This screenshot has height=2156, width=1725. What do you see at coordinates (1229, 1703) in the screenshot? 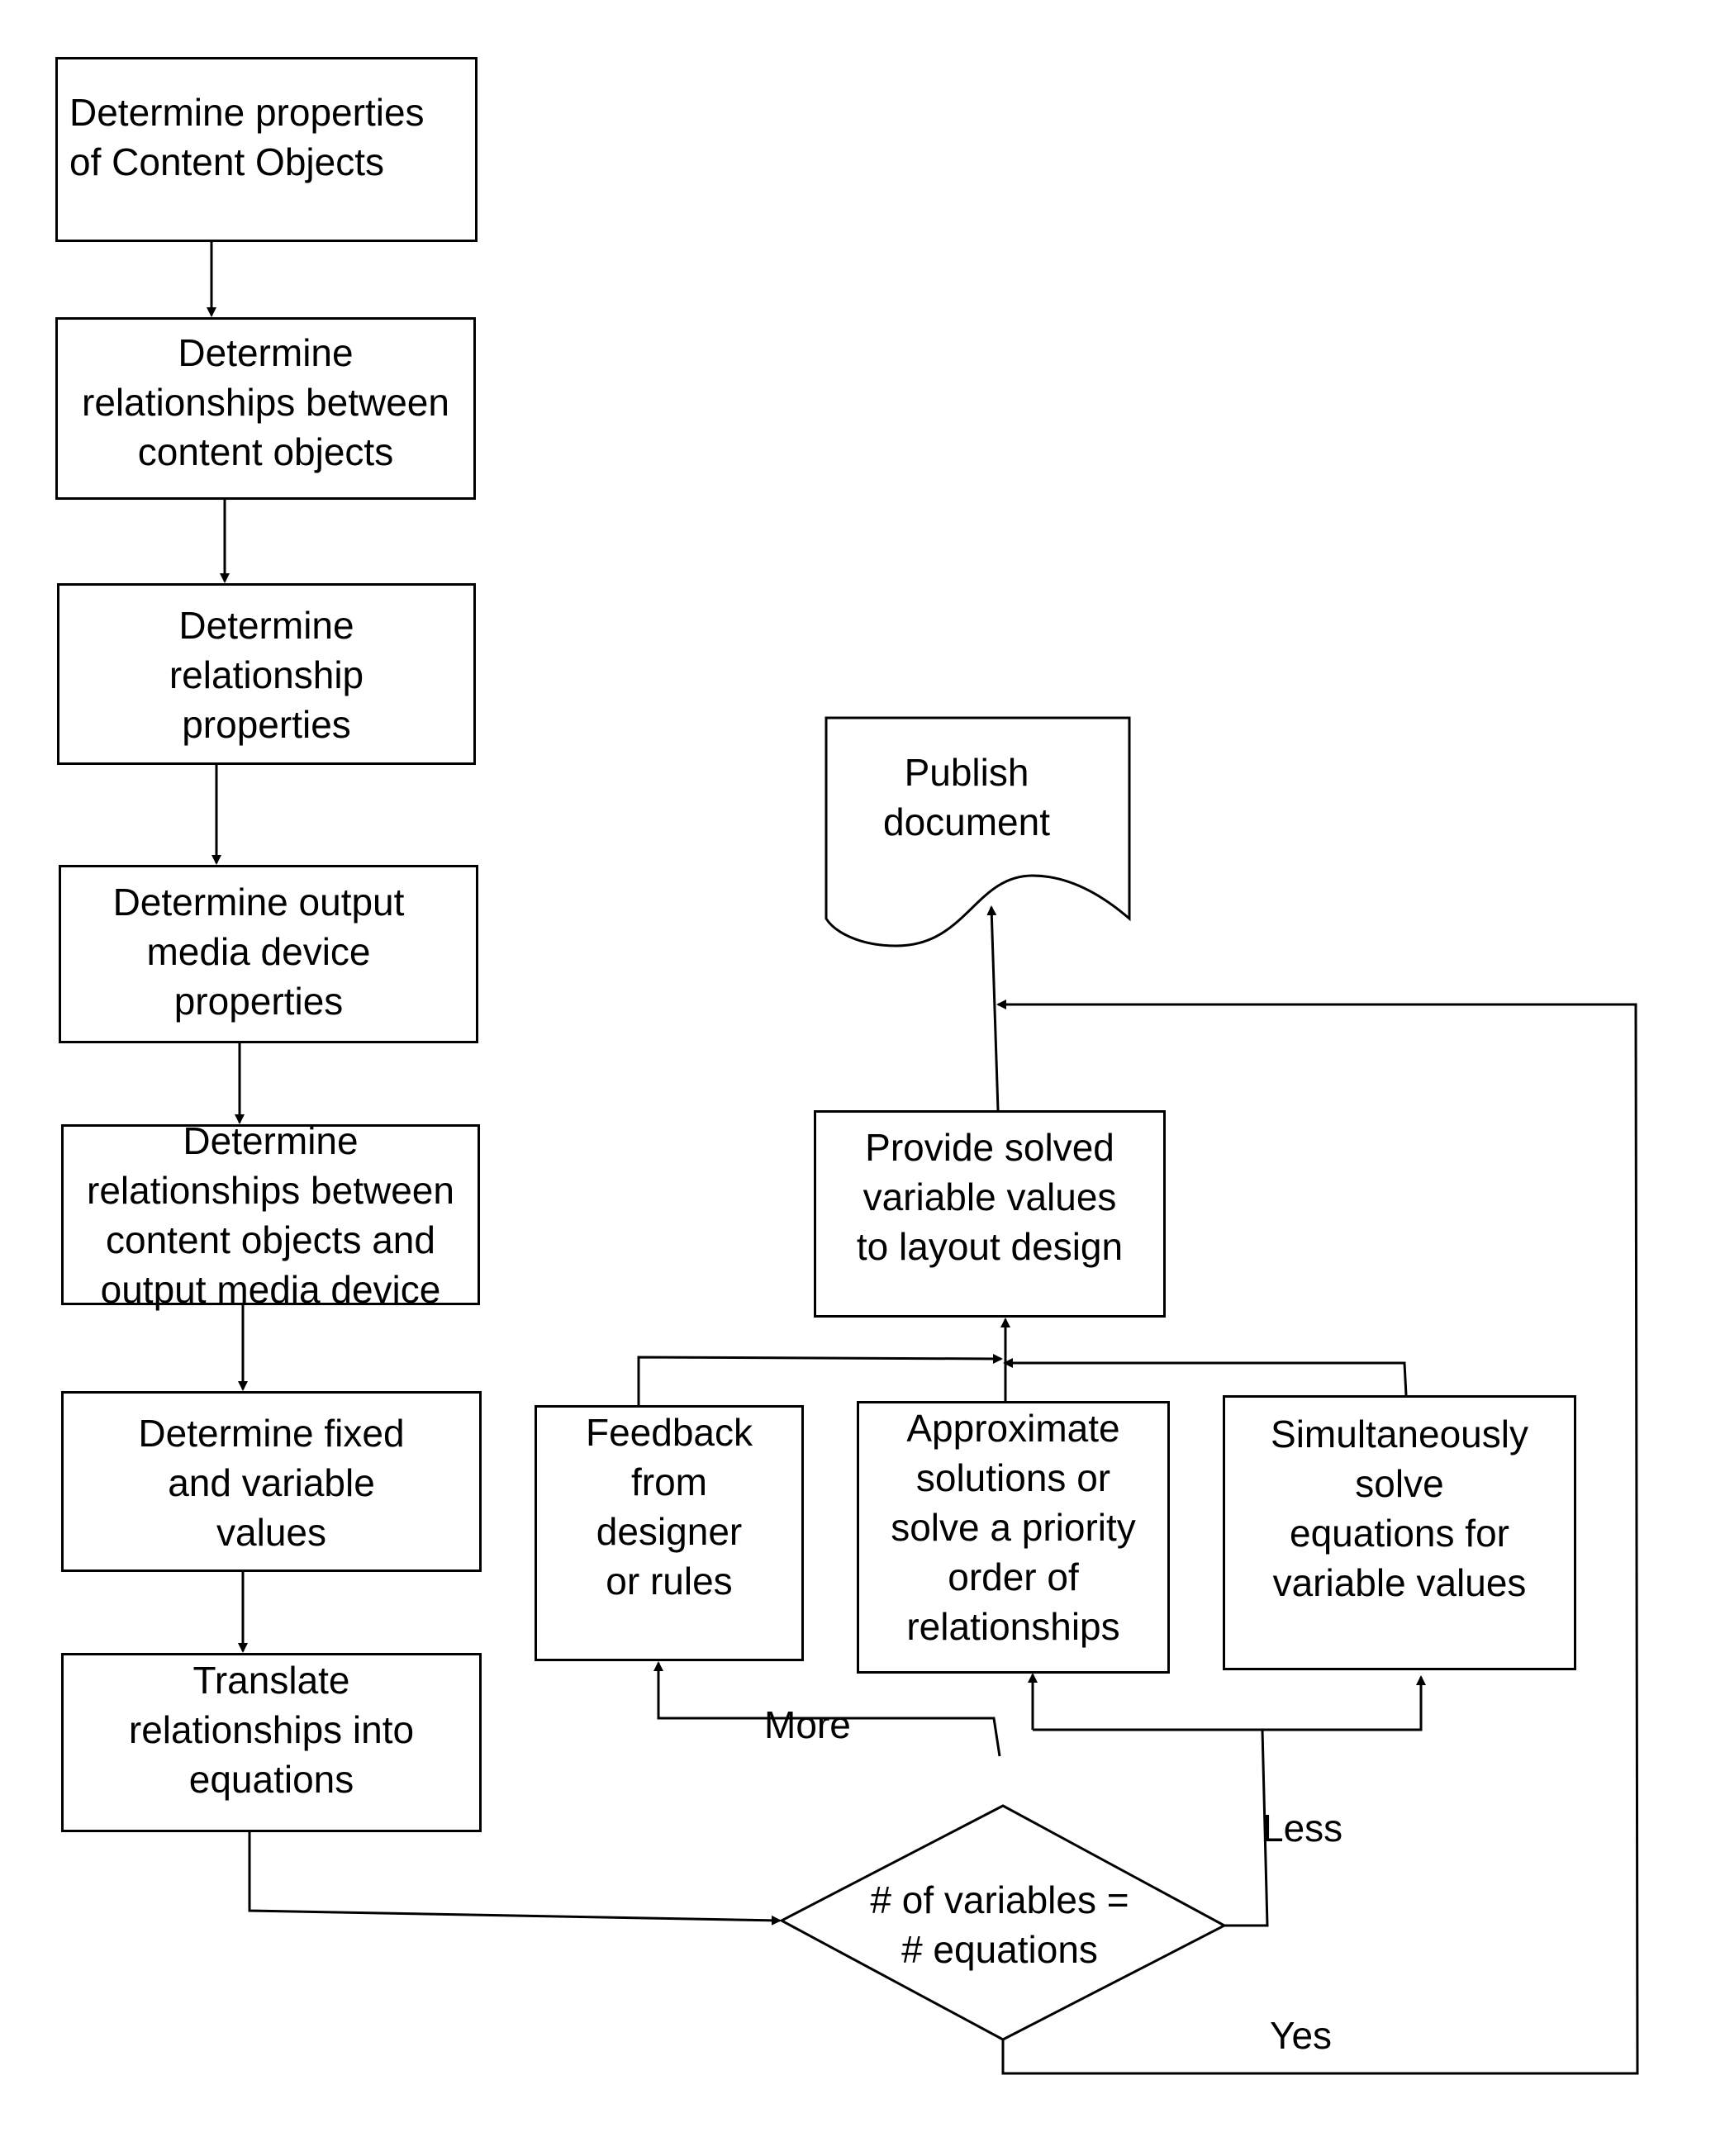
I see `arrow-less-simult` at bounding box center [1229, 1703].